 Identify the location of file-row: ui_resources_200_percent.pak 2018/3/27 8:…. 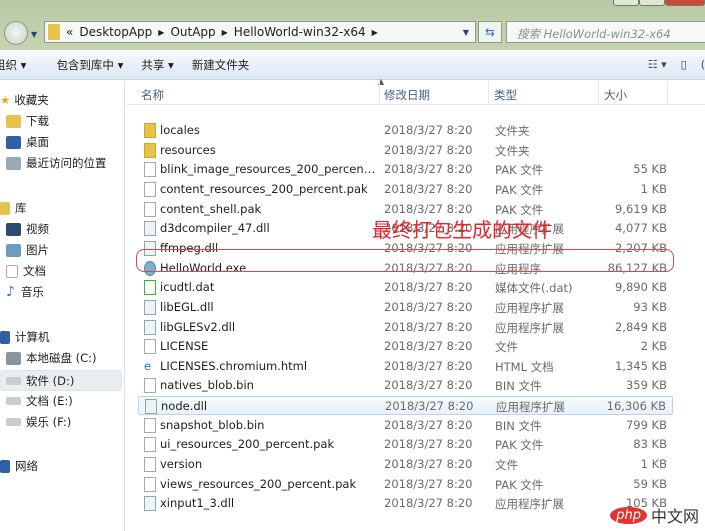
(405, 444).